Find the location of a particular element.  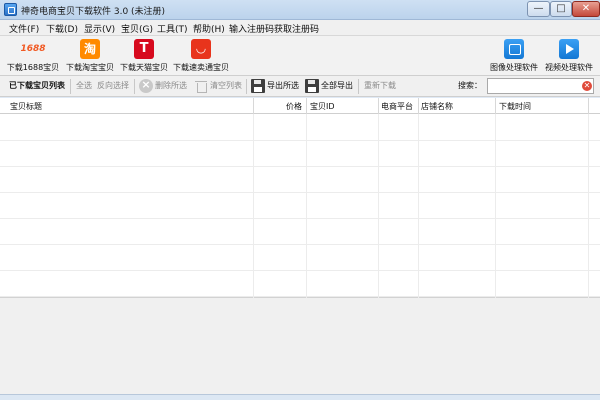

search-label: 搜索： is located at coordinates (470, 85).